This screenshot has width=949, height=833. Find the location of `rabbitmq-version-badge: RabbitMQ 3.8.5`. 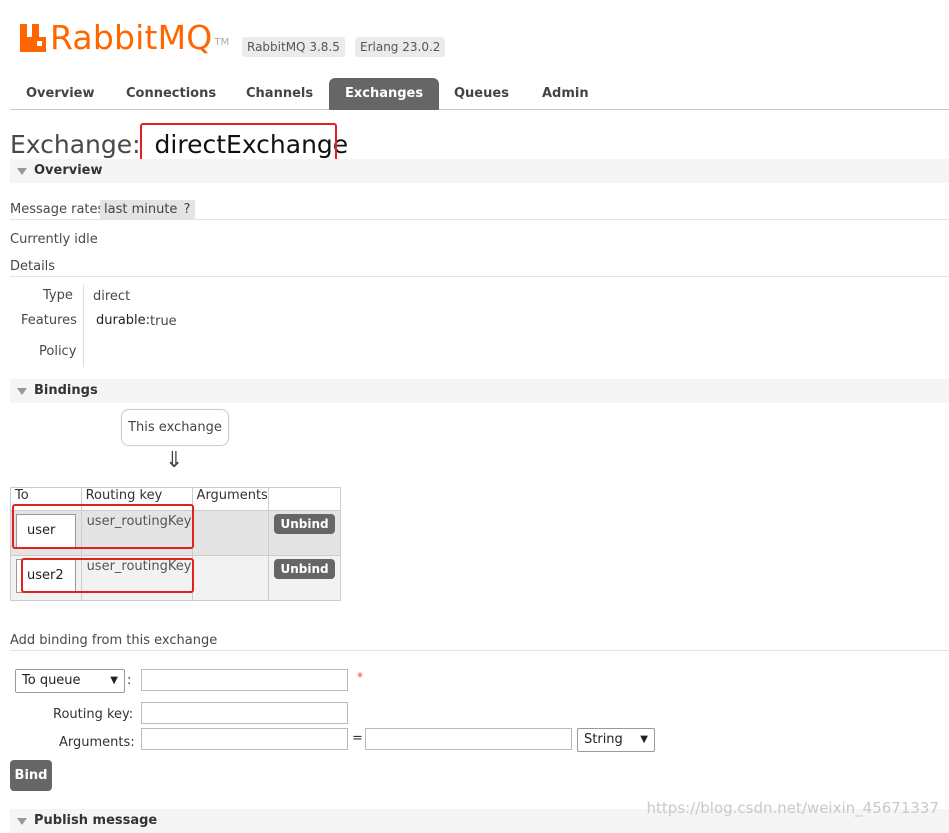

rabbitmq-version-badge: RabbitMQ 3.8.5 is located at coordinates (293, 47).